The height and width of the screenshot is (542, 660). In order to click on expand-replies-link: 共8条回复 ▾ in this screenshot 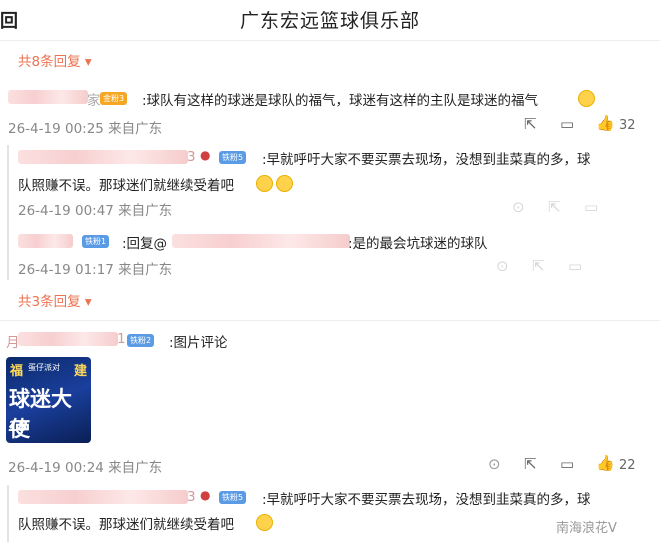, I will do `click(55, 60)`.